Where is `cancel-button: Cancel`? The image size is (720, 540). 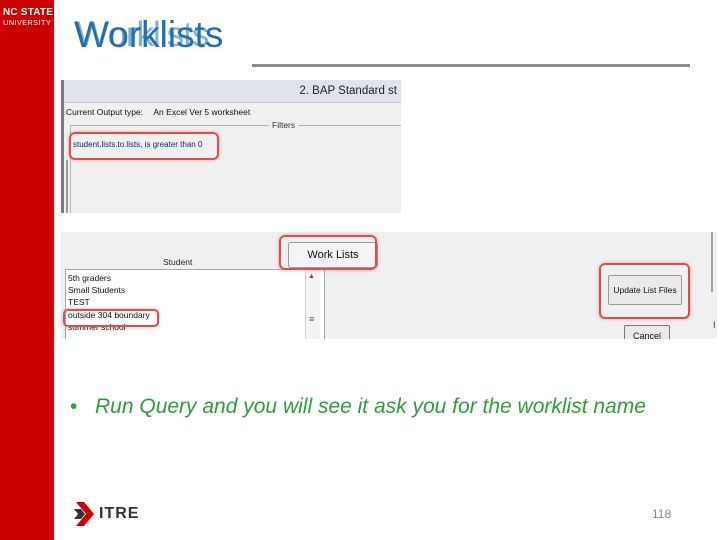
cancel-button: Cancel is located at coordinates (647, 332).